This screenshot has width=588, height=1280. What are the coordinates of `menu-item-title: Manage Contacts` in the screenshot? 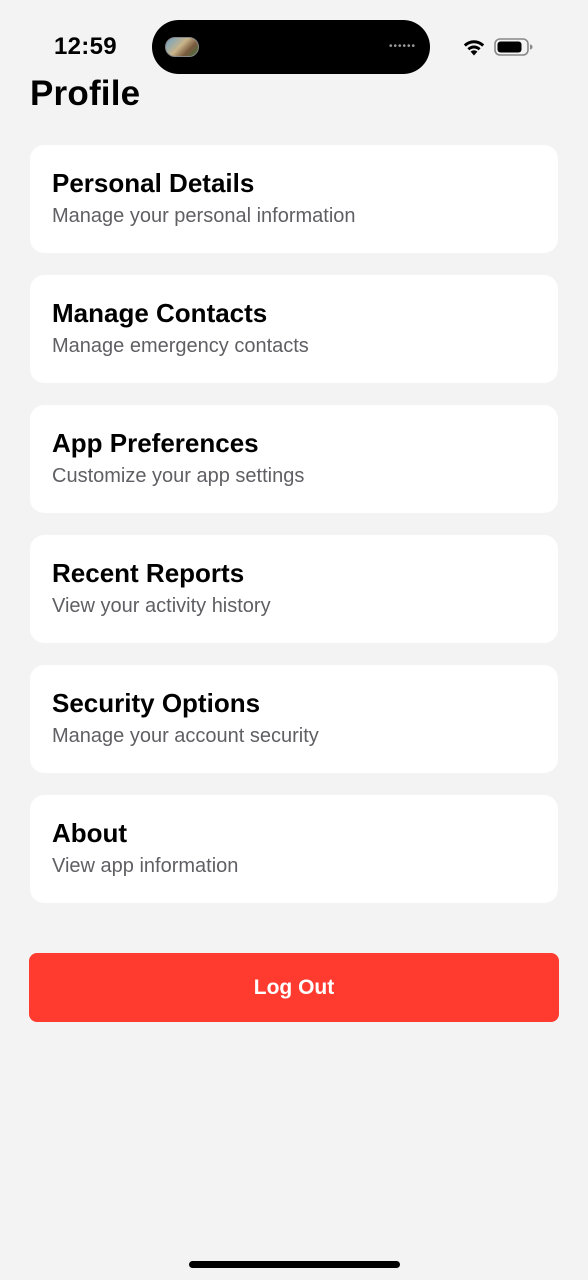 It's located at (160, 313).